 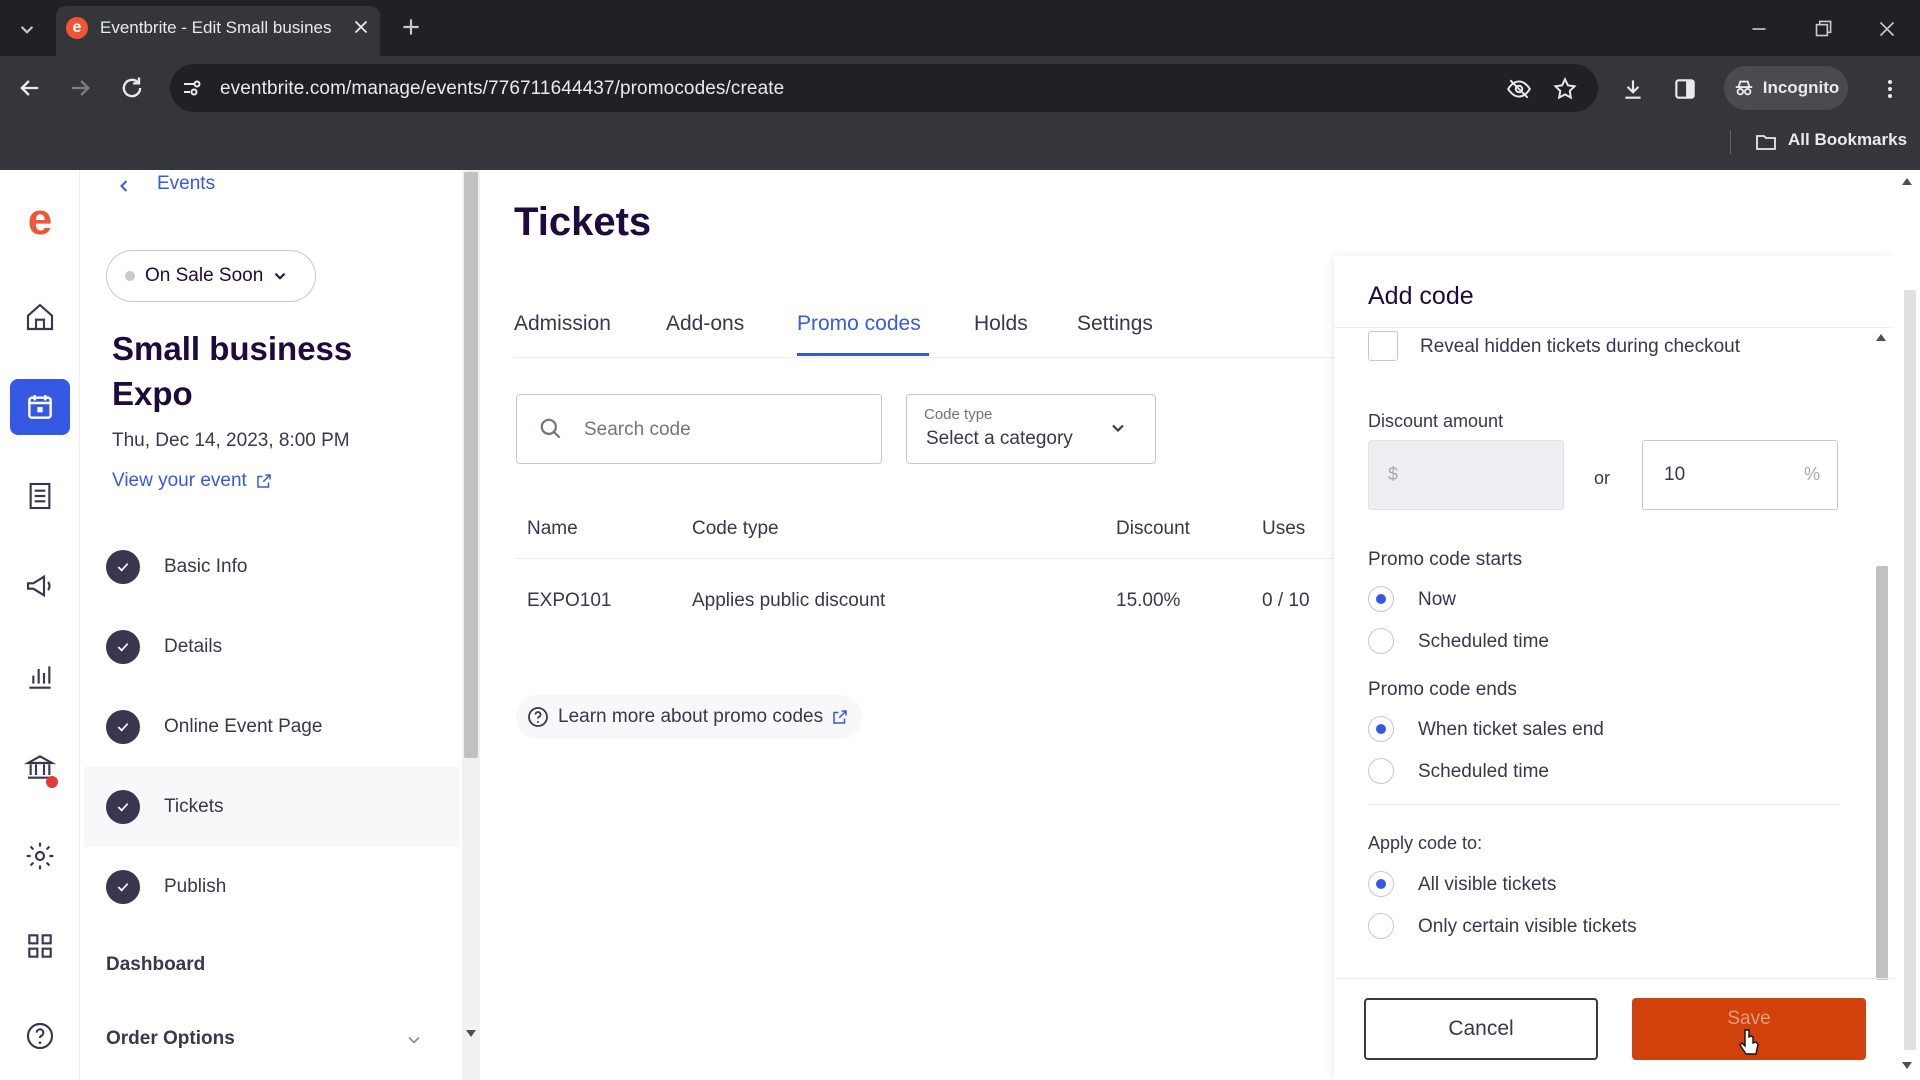 What do you see at coordinates (1847, 140) in the screenshot?
I see `all-bookmarks-label: All Bookmarks` at bounding box center [1847, 140].